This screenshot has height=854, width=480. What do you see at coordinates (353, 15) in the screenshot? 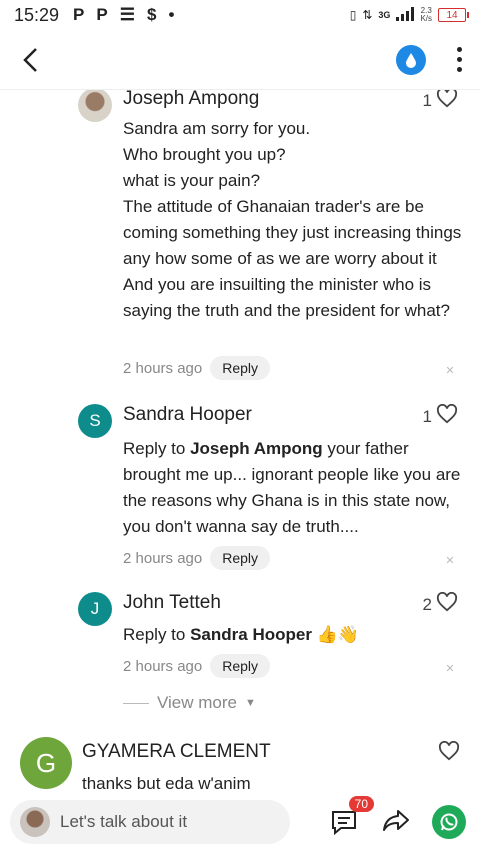
I see `vibrate-icon: ▯` at bounding box center [353, 15].